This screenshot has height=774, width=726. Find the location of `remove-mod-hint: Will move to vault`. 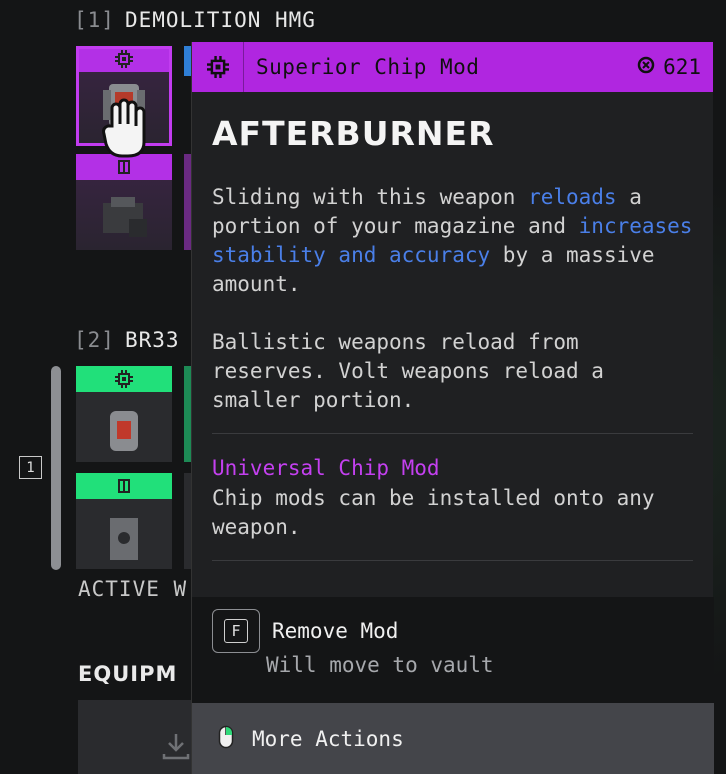

remove-mod-hint: Will move to vault is located at coordinates (380, 665).